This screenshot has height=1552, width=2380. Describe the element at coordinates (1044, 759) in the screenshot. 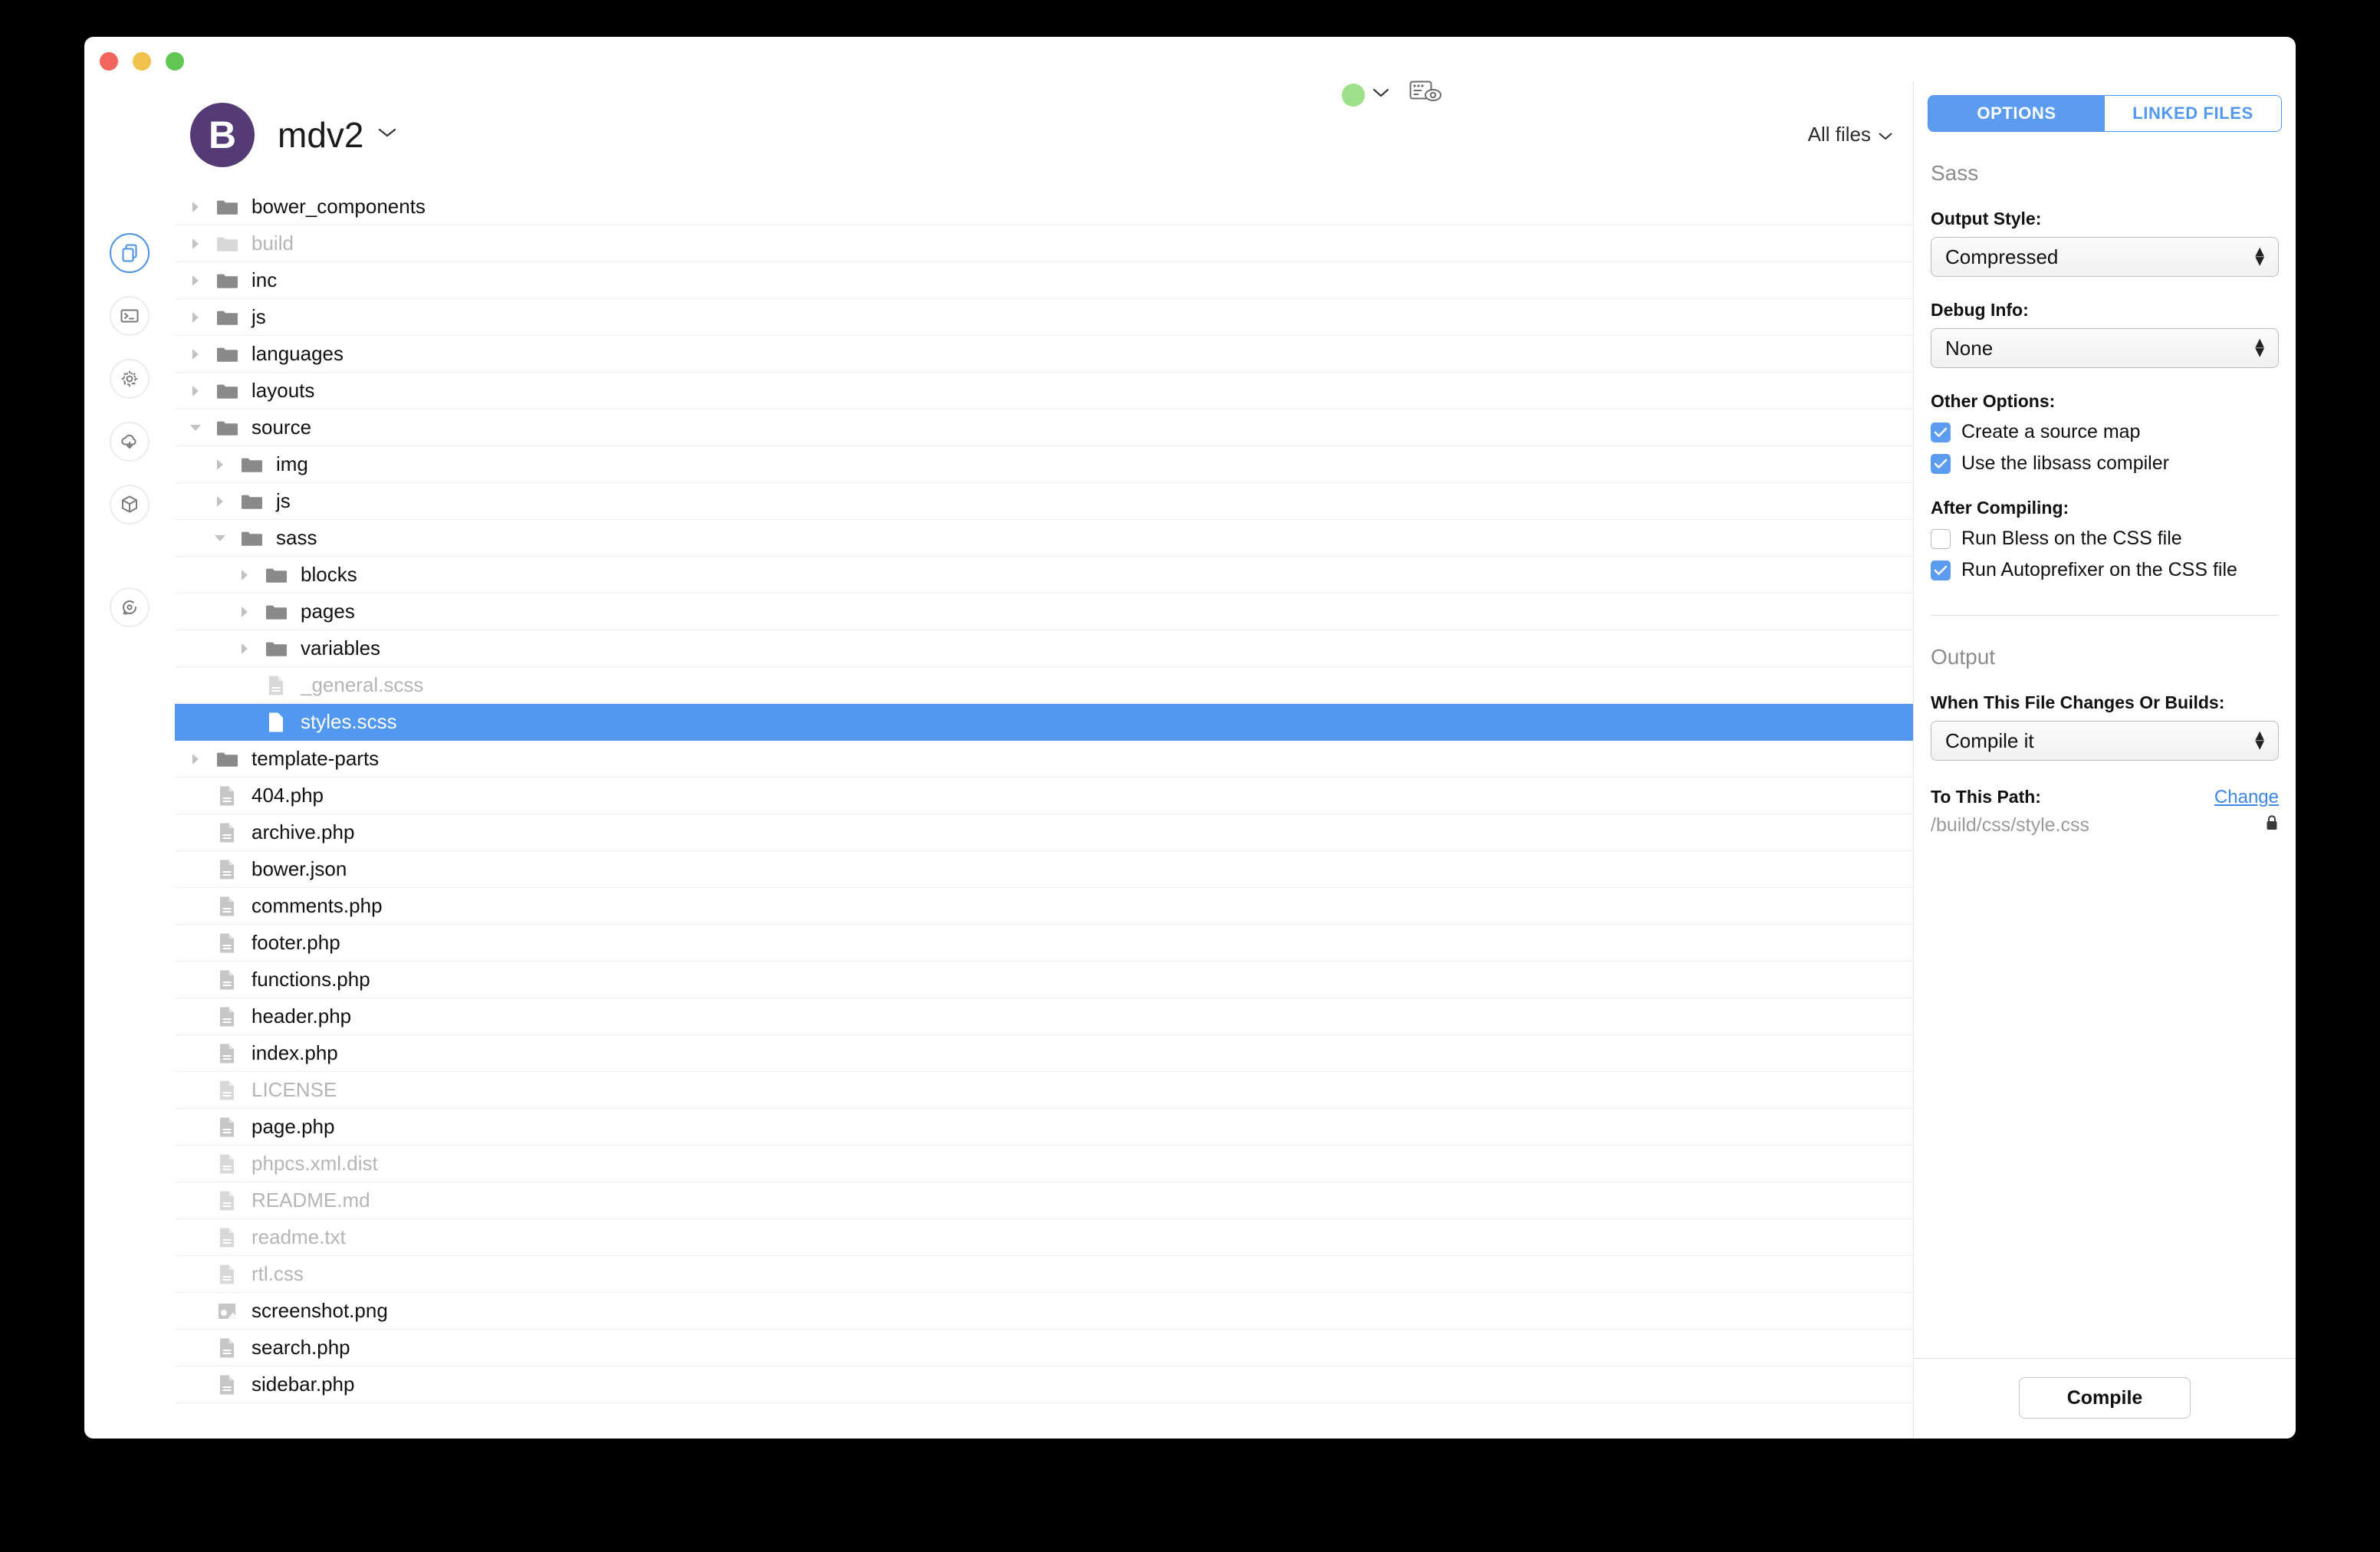

I see `tree-row-folder: template-parts` at that location.